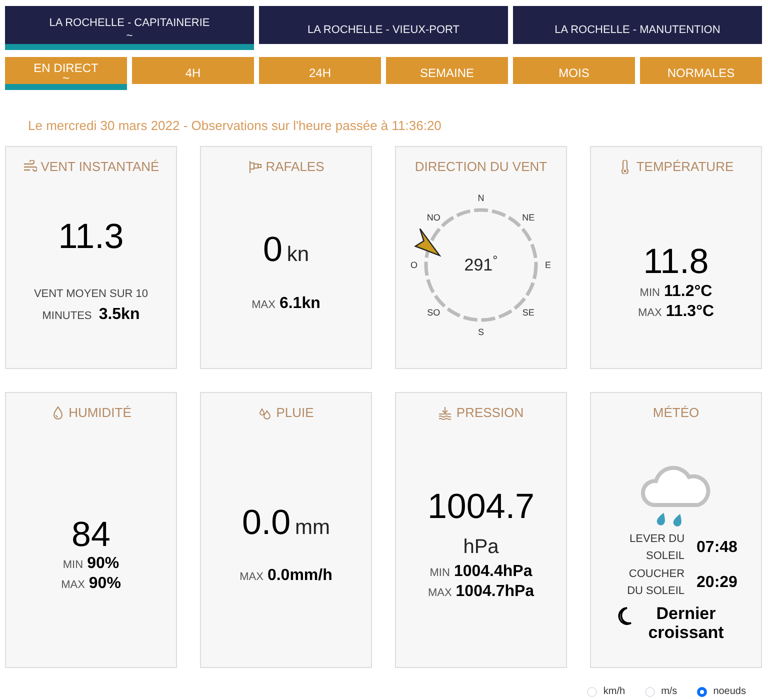 This screenshot has height=699, width=768. I want to click on unit-option-label: km/h, so click(614, 691).